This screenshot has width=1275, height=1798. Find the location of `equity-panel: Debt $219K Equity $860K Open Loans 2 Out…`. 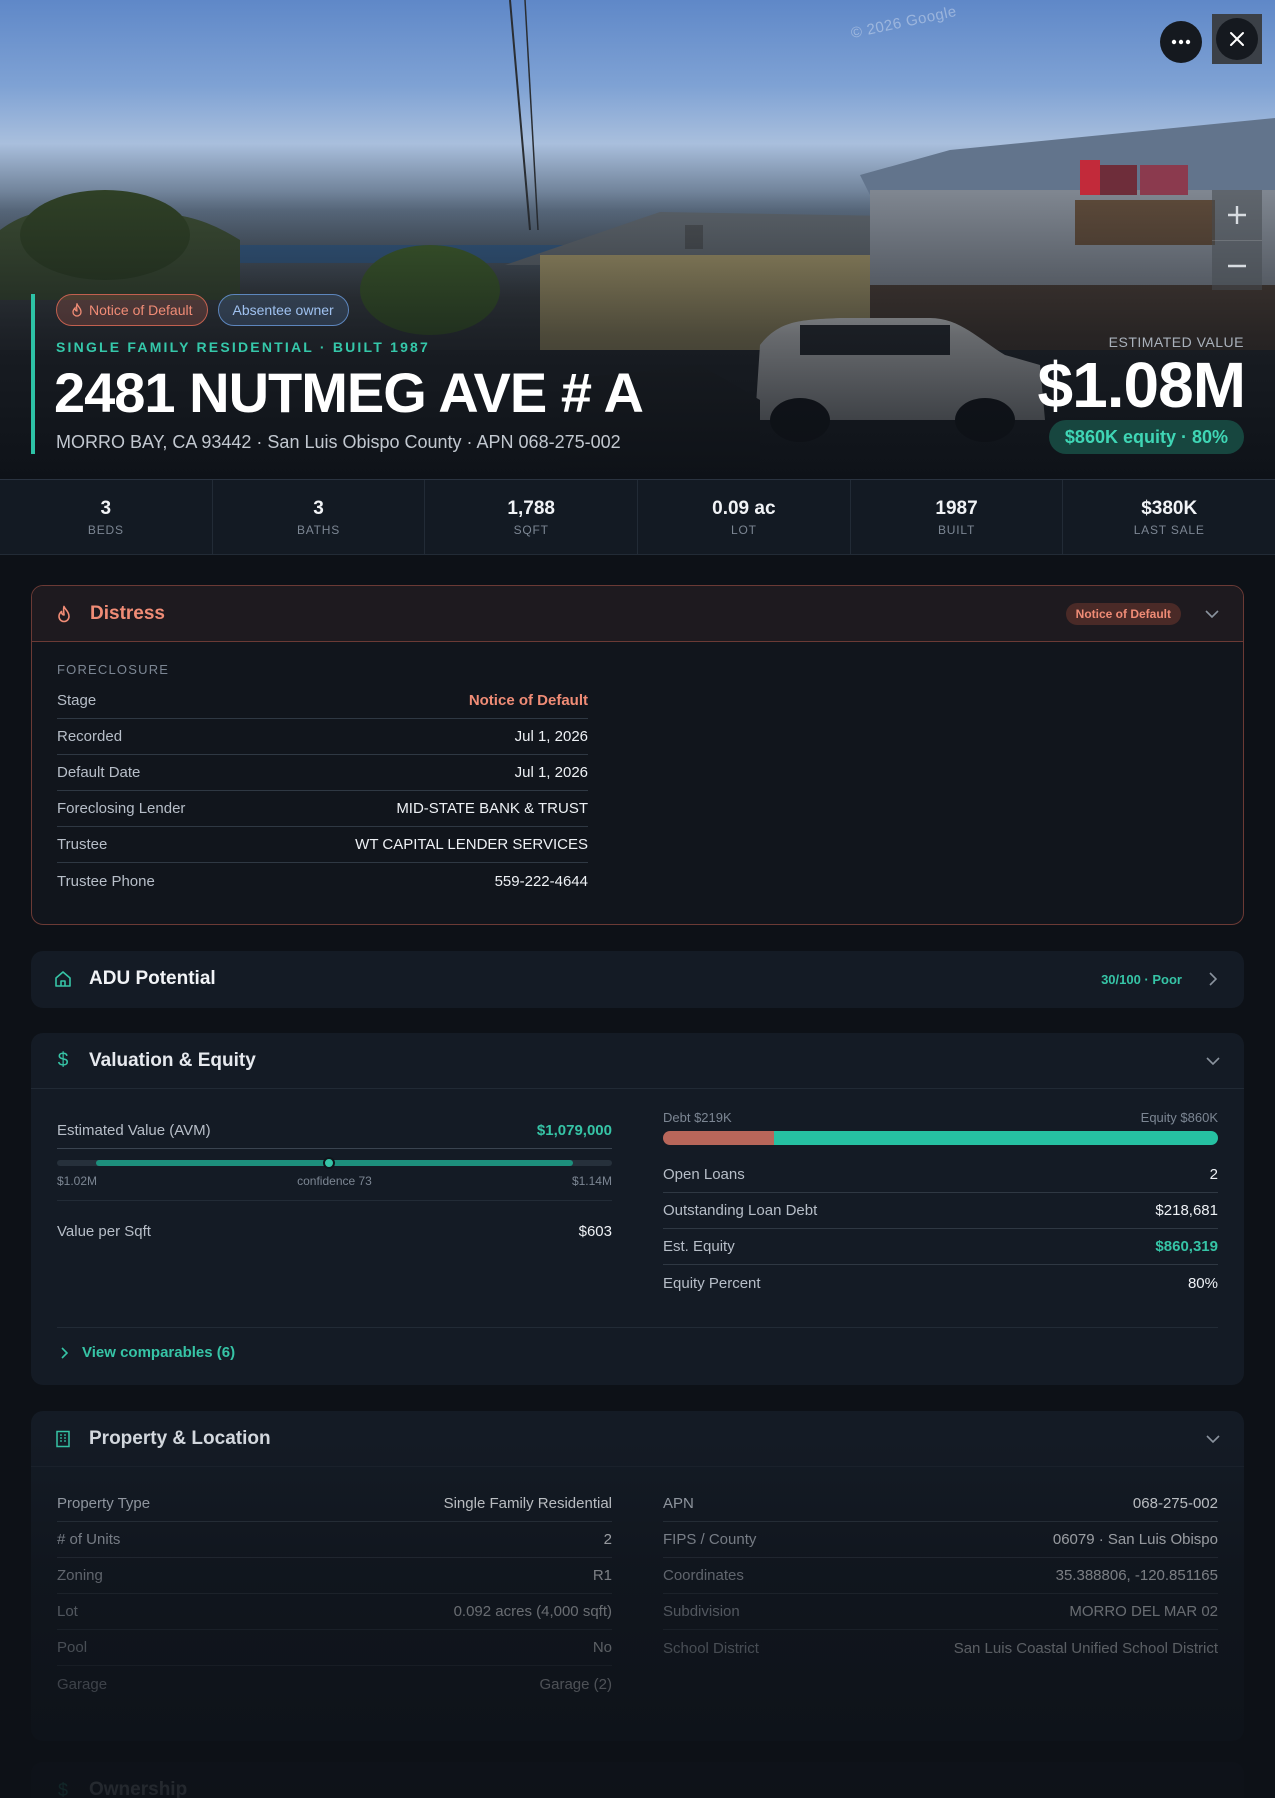

equity-panel: Debt $219K Equity $860K Open Loans 2 Out… is located at coordinates (940, 1205).